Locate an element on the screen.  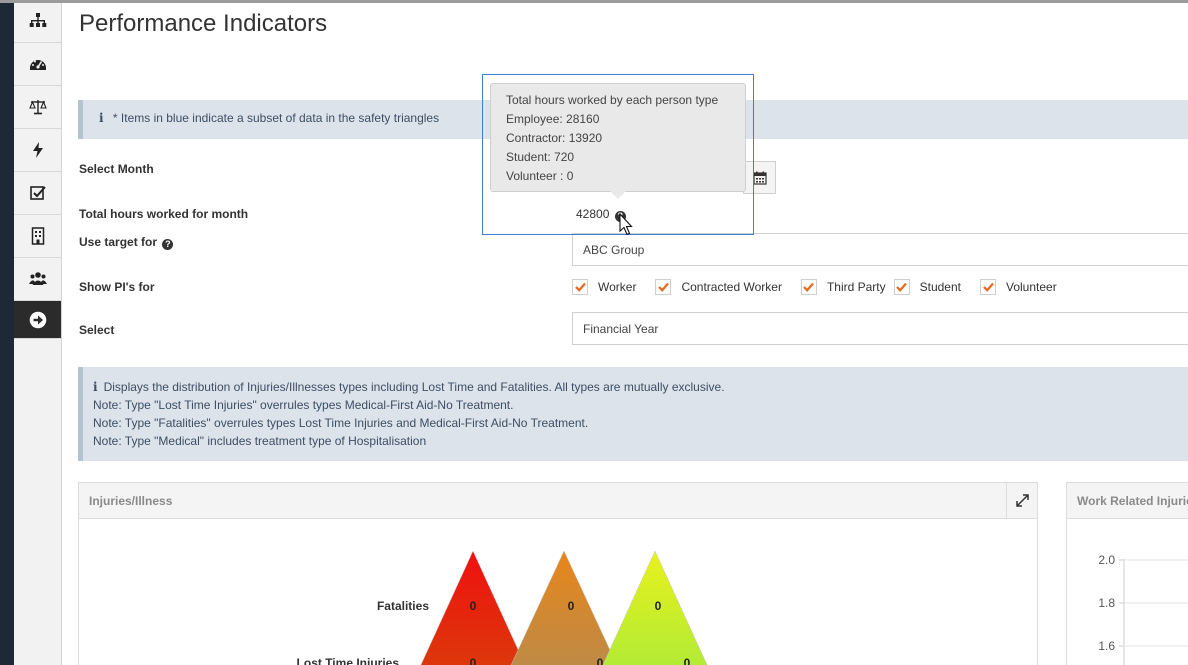
triangle-1-fatalities-value: 0 is located at coordinates (473, 606).